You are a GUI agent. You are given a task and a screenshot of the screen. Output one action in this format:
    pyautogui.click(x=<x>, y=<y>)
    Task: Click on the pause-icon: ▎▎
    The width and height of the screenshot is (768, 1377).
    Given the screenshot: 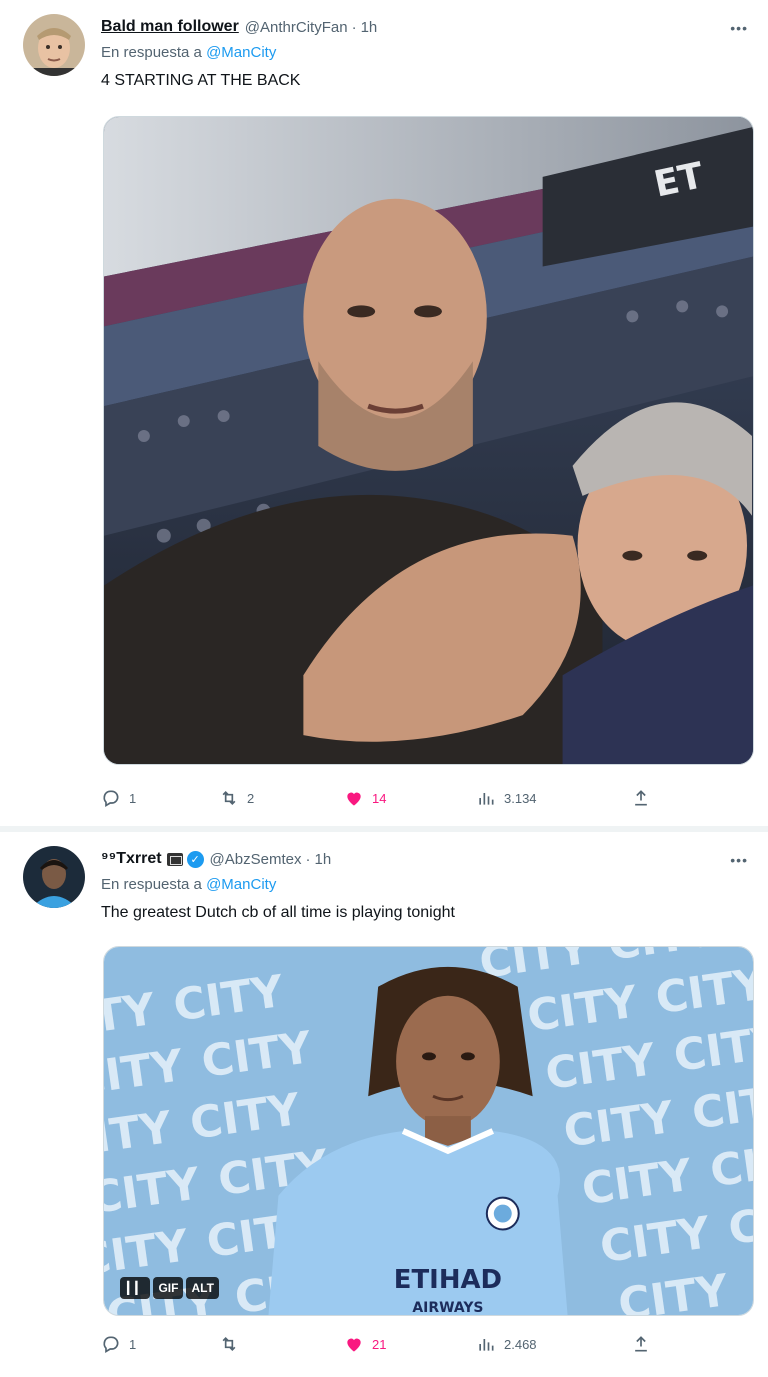 What is the action you would take?
    pyautogui.click(x=135, y=1288)
    